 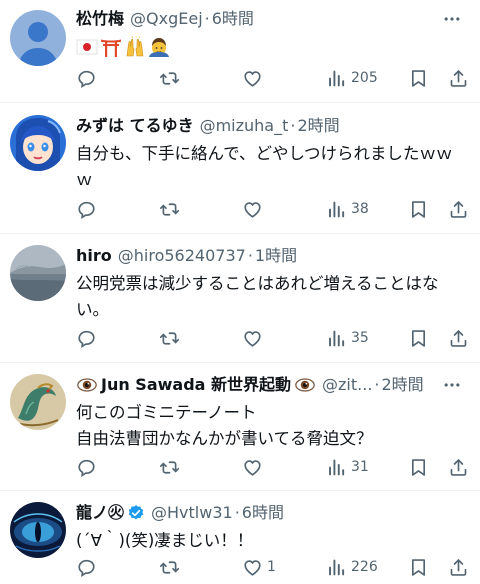 I want to click on user-handle: @hiro56240737, so click(x=182, y=256).